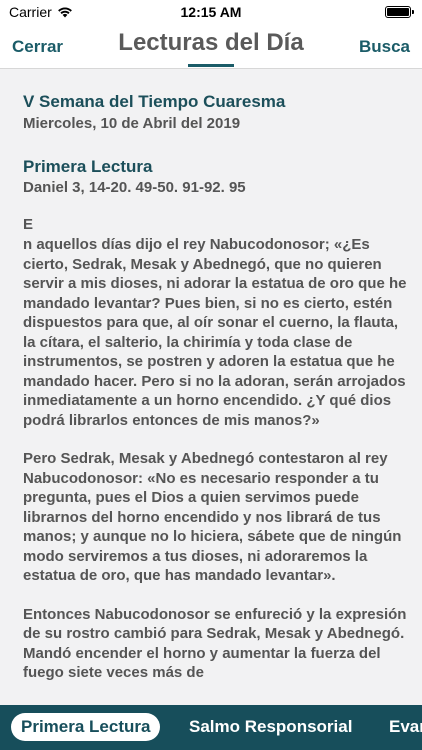 Image resolution: width=422 pixels, height=750 pixels. What do you see at coordinates (211, 65) in the screenshot?
I see `title-underline` at bounding box center [211, 65].